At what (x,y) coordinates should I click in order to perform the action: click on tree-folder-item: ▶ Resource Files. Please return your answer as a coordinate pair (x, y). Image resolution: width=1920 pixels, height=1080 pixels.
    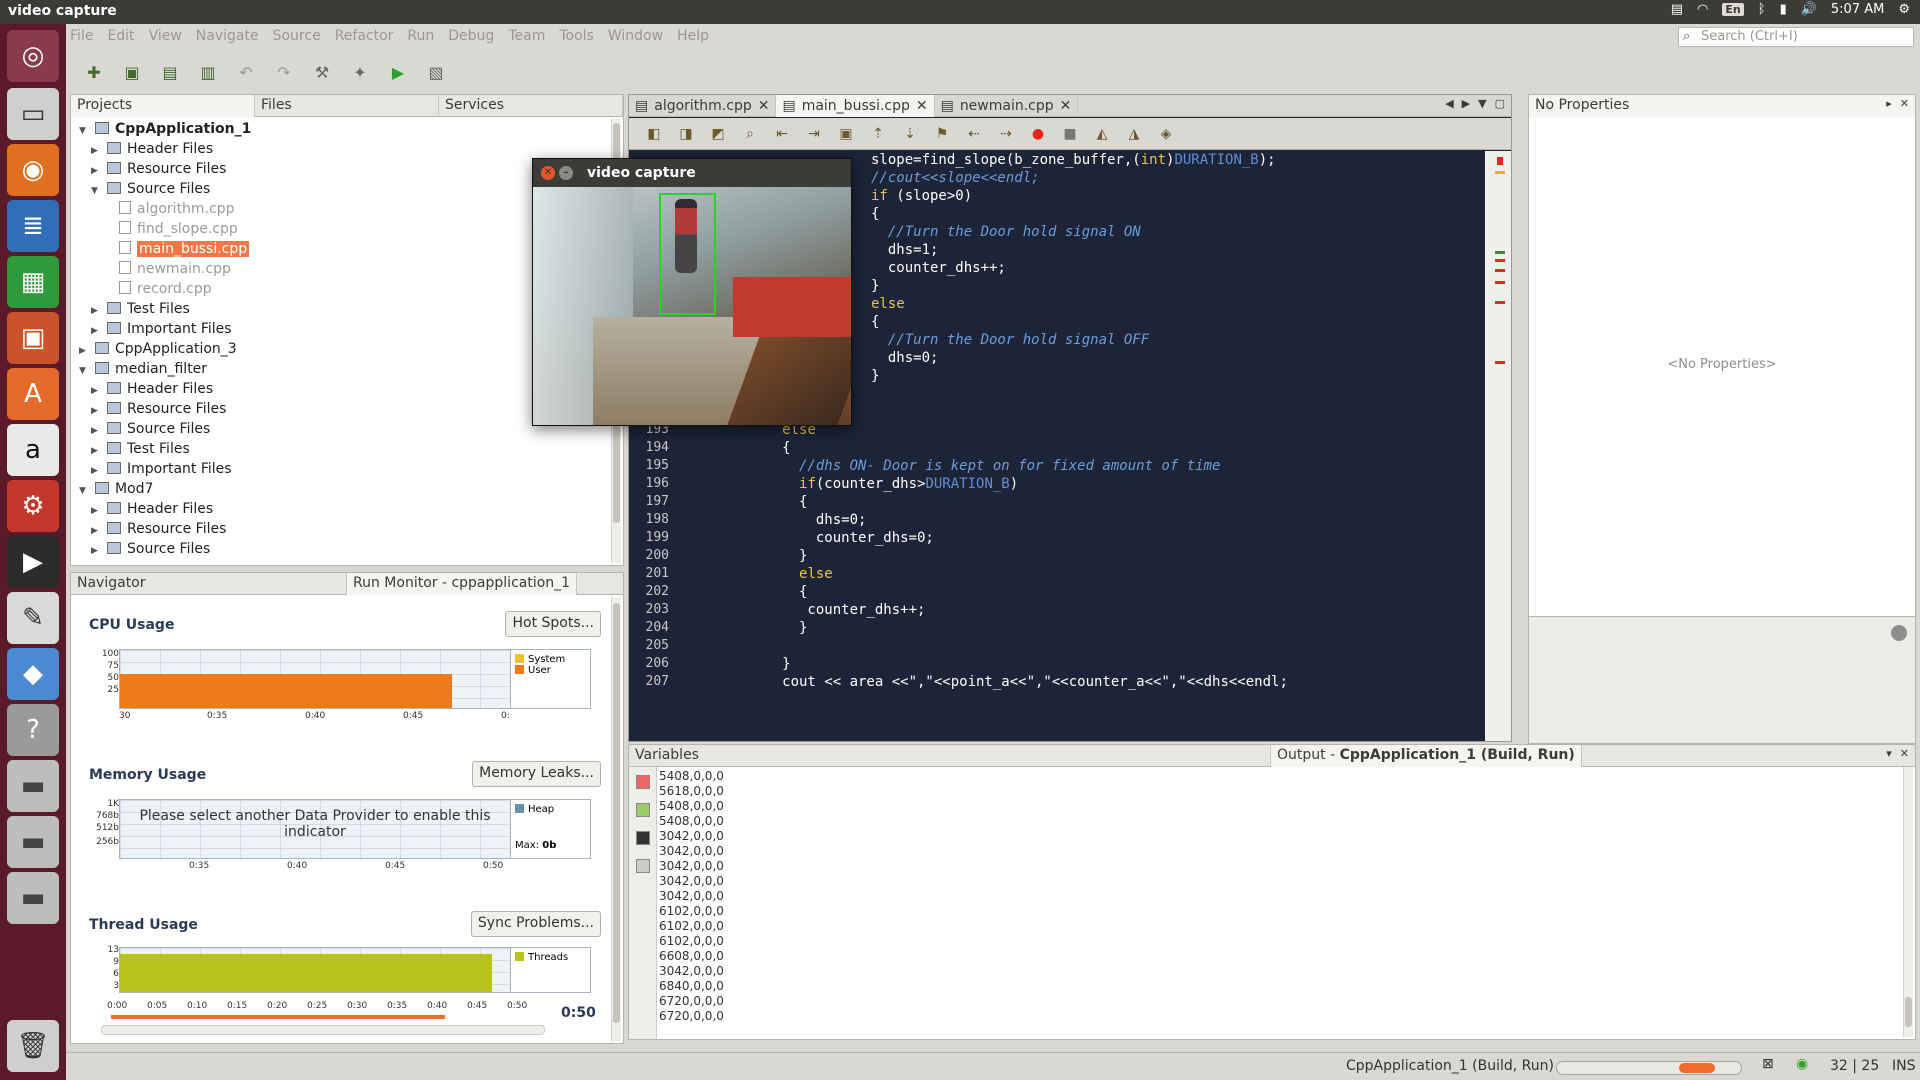
    Looking at the image, I should click on (340, 409).